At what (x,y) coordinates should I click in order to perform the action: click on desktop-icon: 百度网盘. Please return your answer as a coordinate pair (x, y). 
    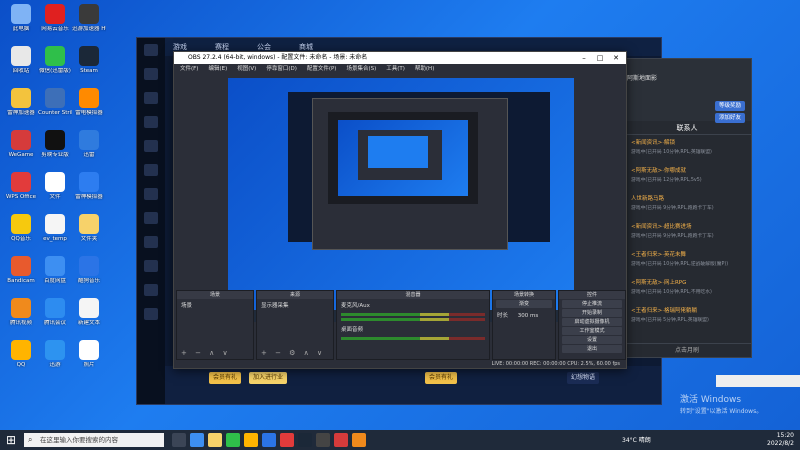
    Looking at the image, I should click on (55, 270).